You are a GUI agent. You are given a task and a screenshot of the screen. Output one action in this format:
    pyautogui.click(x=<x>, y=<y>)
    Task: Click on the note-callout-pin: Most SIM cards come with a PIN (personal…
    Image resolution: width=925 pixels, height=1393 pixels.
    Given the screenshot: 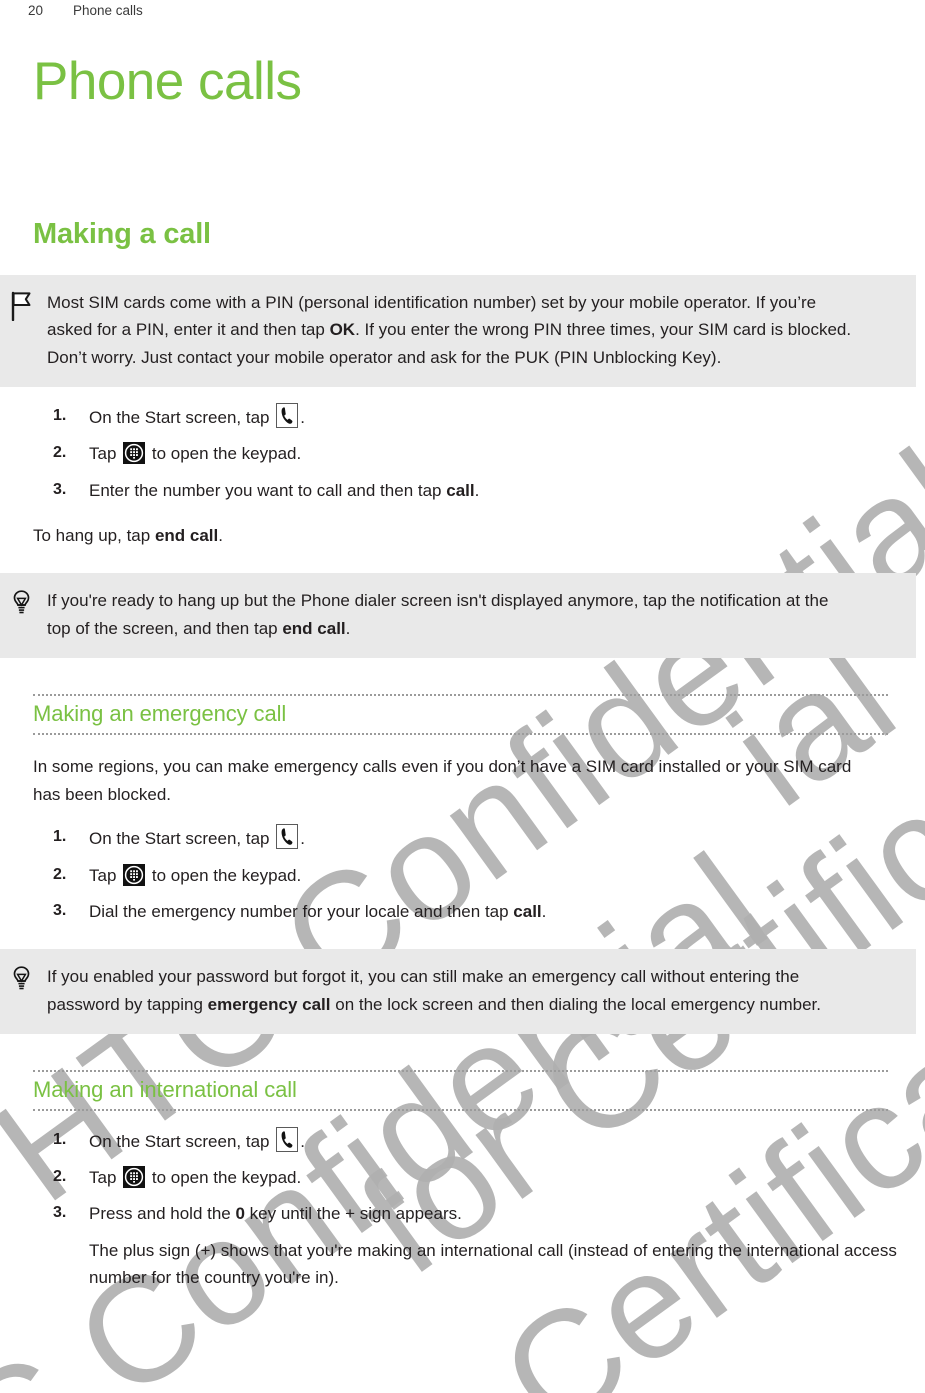 What is the action you would take?
    pyautogui.click(x=458, y=331)
    